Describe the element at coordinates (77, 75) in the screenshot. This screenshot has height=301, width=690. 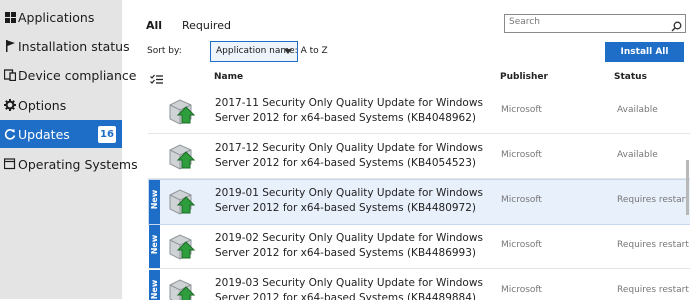
I see `sidebar-item-label: Device compliance` at that location.